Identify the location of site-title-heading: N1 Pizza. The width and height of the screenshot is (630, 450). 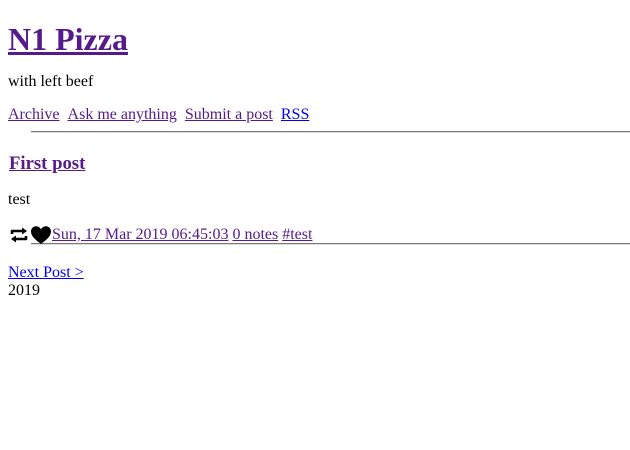
(319, 29).